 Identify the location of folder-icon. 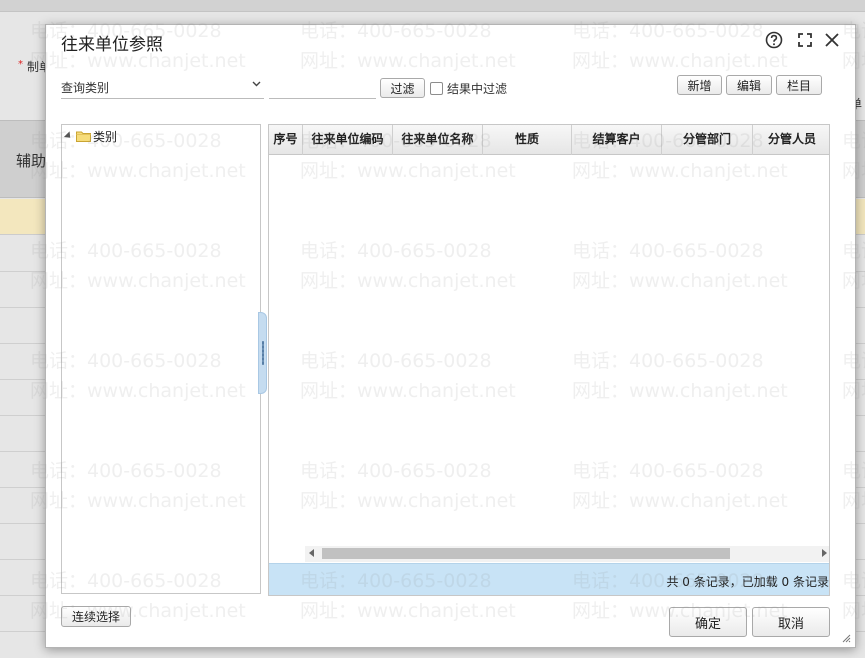
(83, 136).